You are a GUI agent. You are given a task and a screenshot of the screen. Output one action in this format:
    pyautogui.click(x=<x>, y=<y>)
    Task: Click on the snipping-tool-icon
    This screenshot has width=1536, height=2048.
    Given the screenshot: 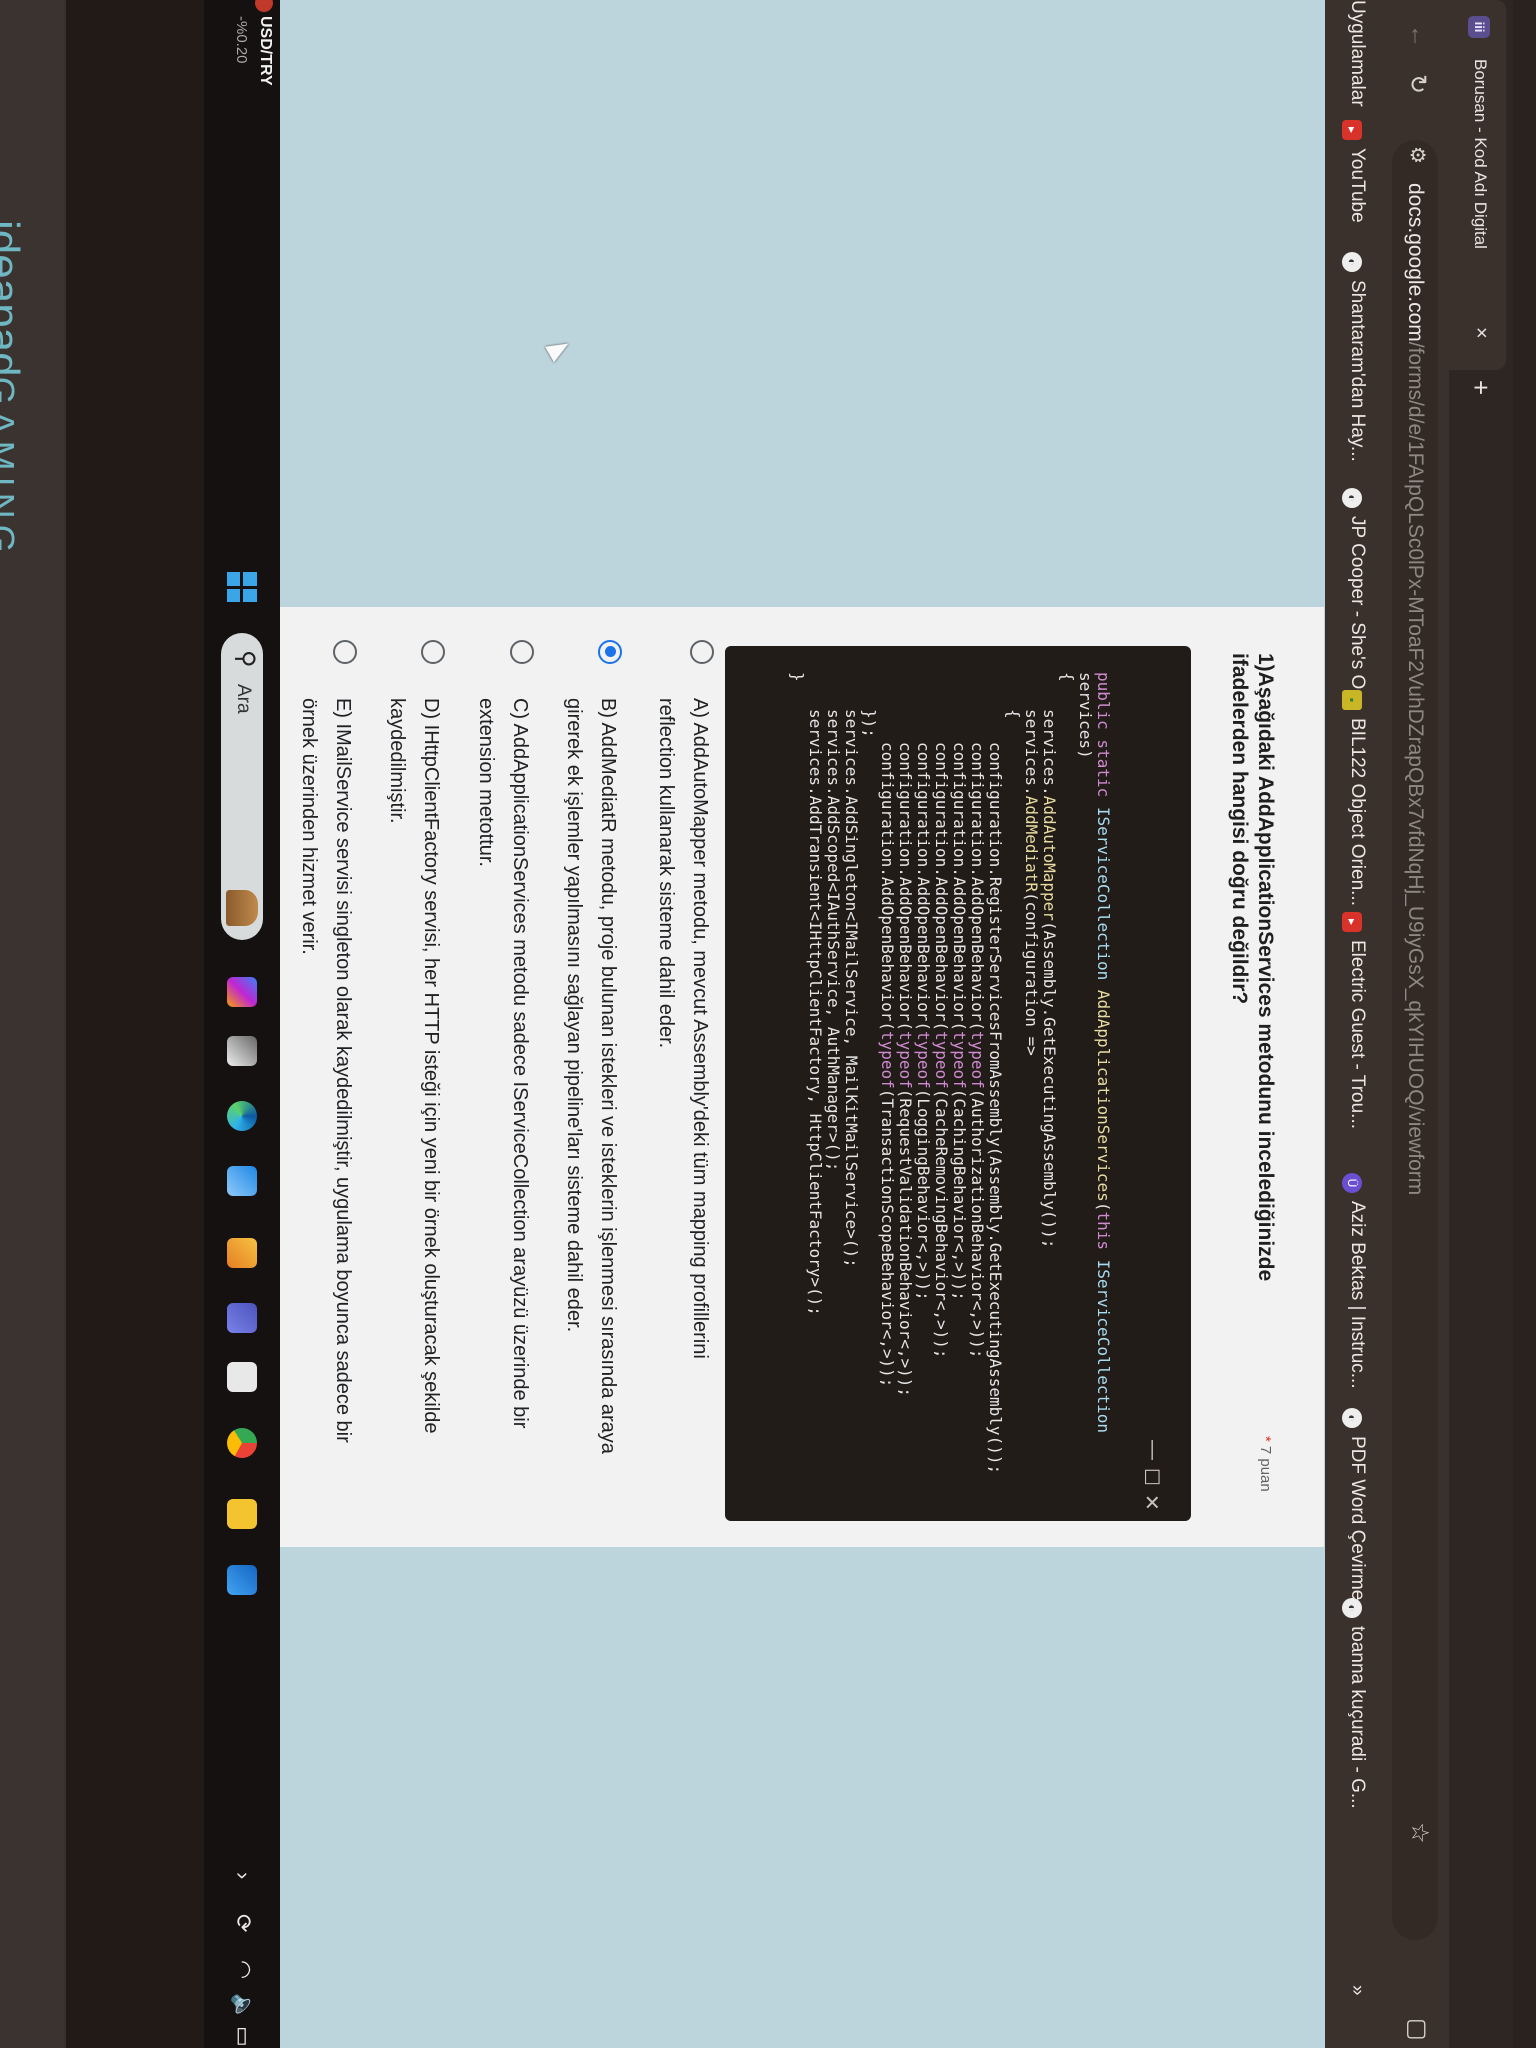 What is the action you would take?
    pyautogui.click(x=242, y=1253)
    